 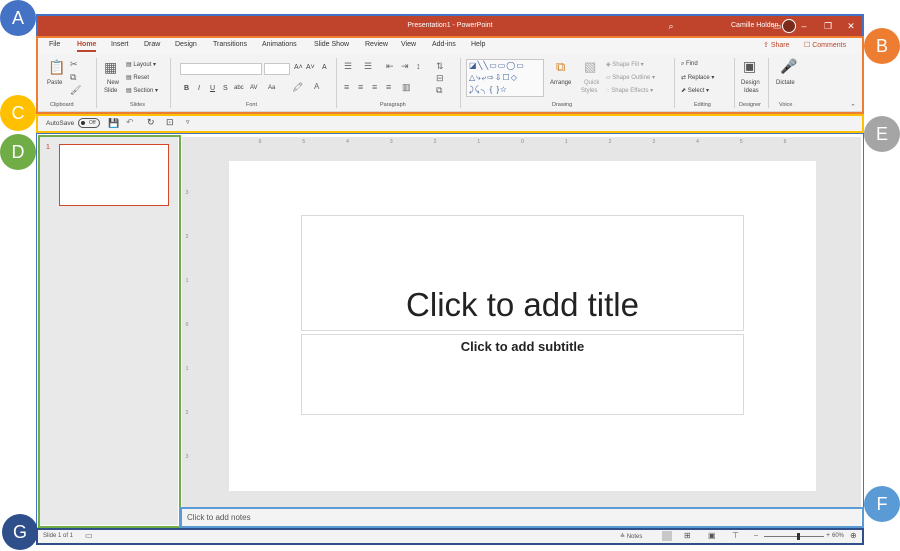 I want to click on frame-status-bar, so click(x=450, y=536).